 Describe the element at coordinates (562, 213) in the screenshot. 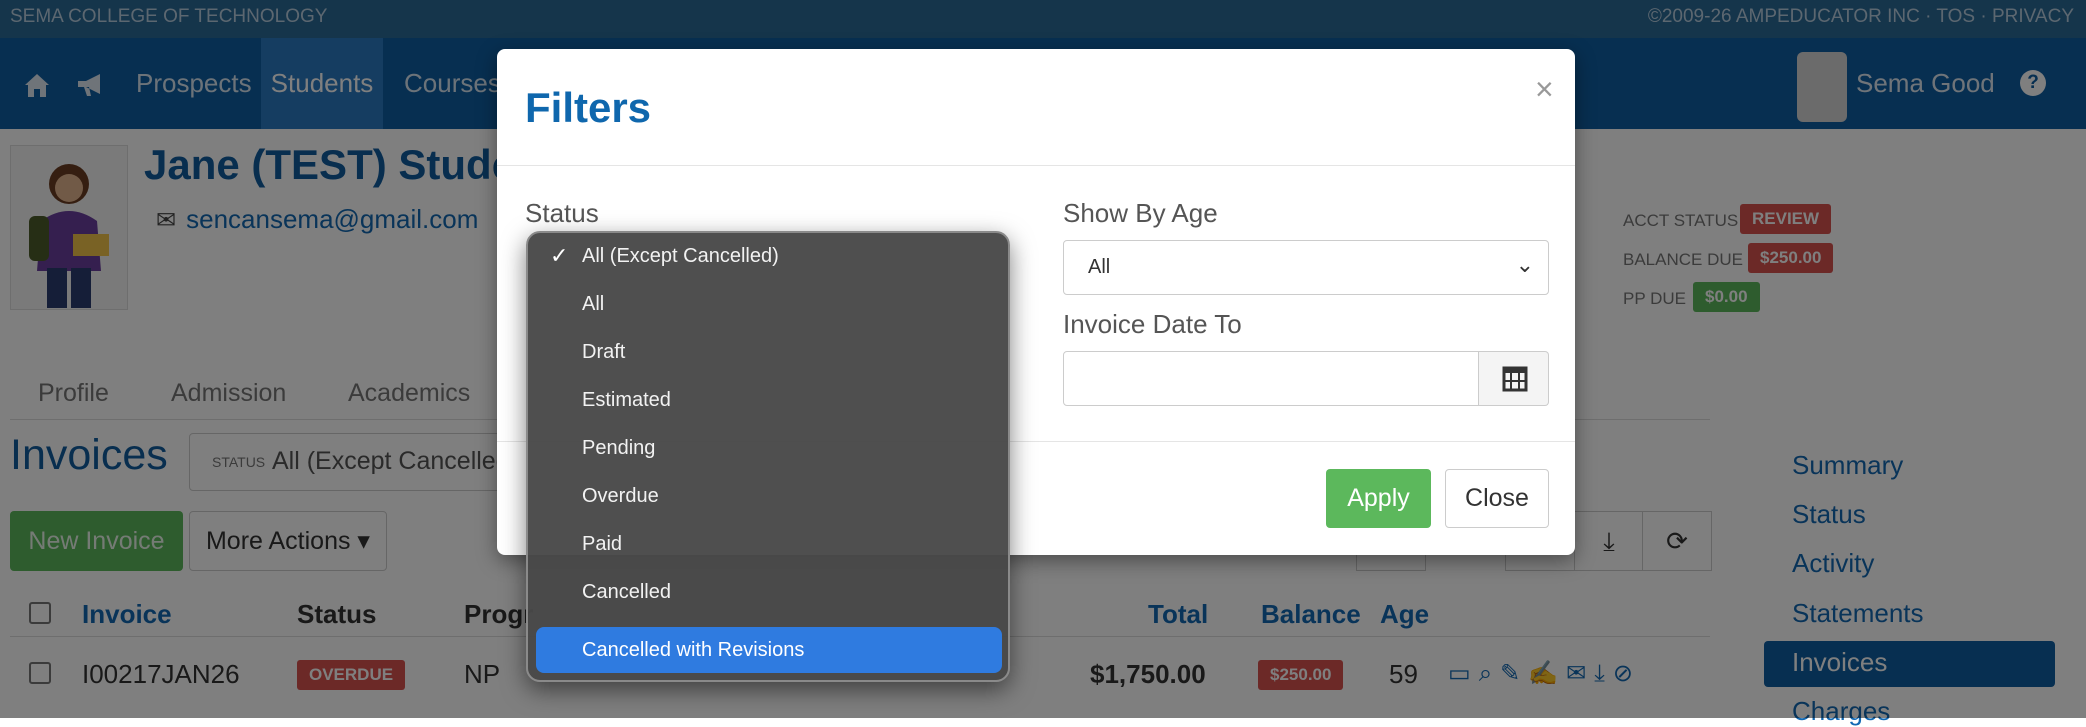

I see `status-label: Status` at that location.